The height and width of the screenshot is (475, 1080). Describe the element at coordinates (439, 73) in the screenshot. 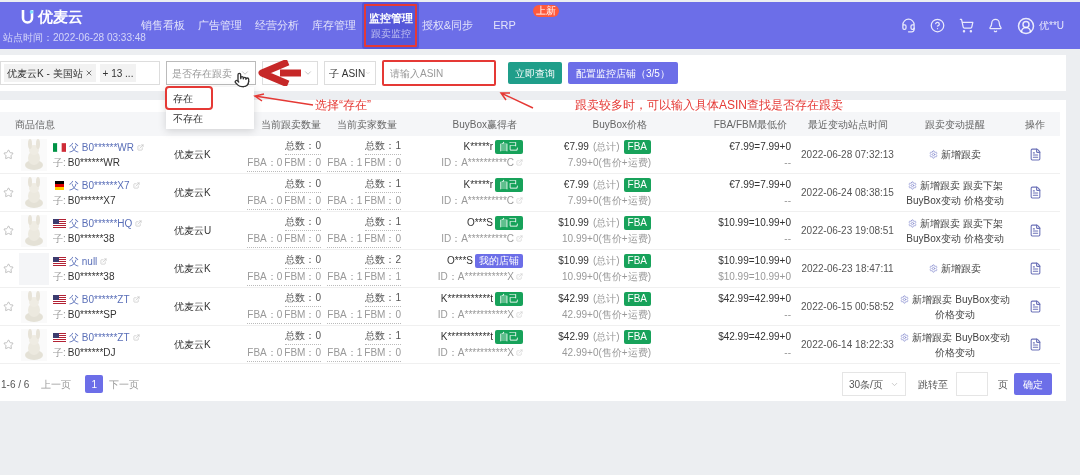

I see `asin-input: 请输入ASIN` at that location.